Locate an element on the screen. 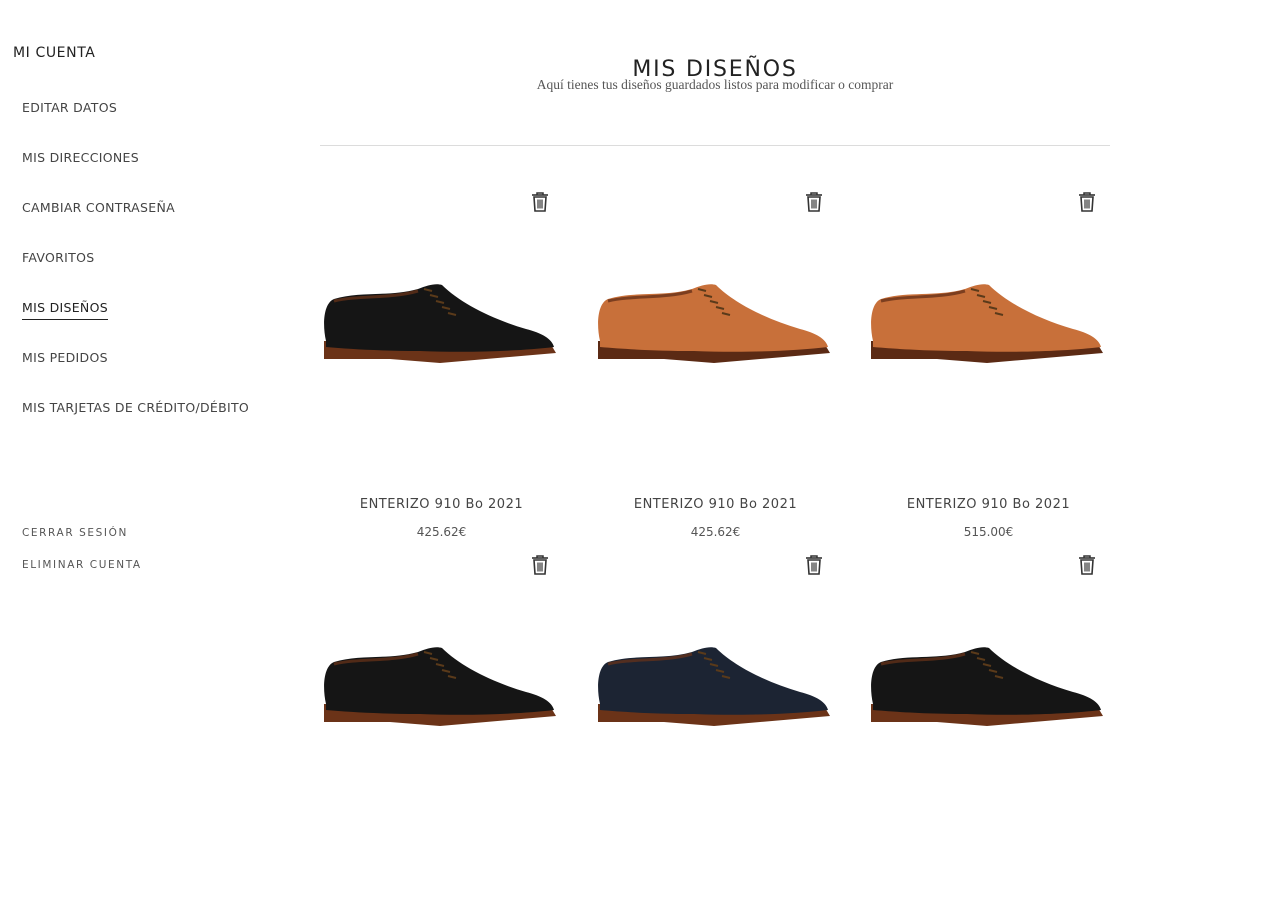  nav-favorites: FAVORITOS is located at coordinates (135, 275).